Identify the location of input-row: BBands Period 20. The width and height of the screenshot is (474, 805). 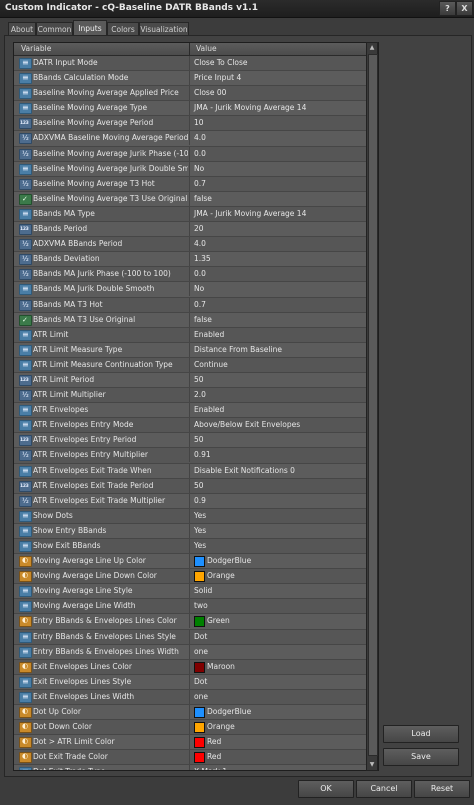
(196, 230).